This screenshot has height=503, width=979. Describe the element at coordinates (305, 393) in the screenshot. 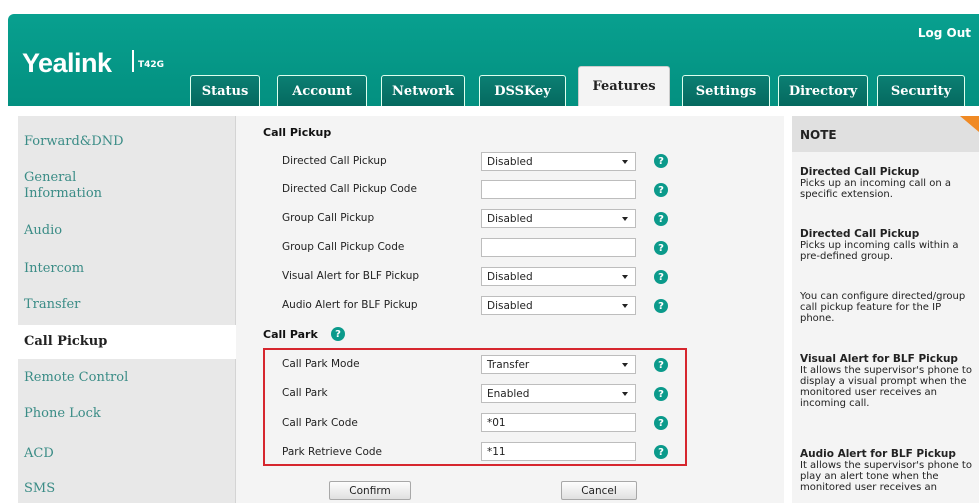

I see `label-call-park: Call Park` at that location.